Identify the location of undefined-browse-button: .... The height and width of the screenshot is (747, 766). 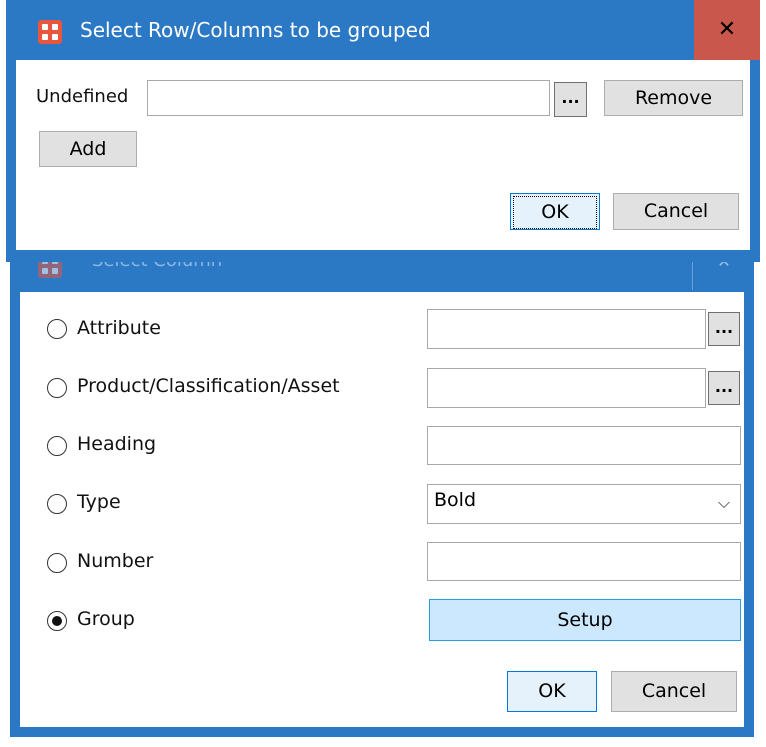
(570, 99).